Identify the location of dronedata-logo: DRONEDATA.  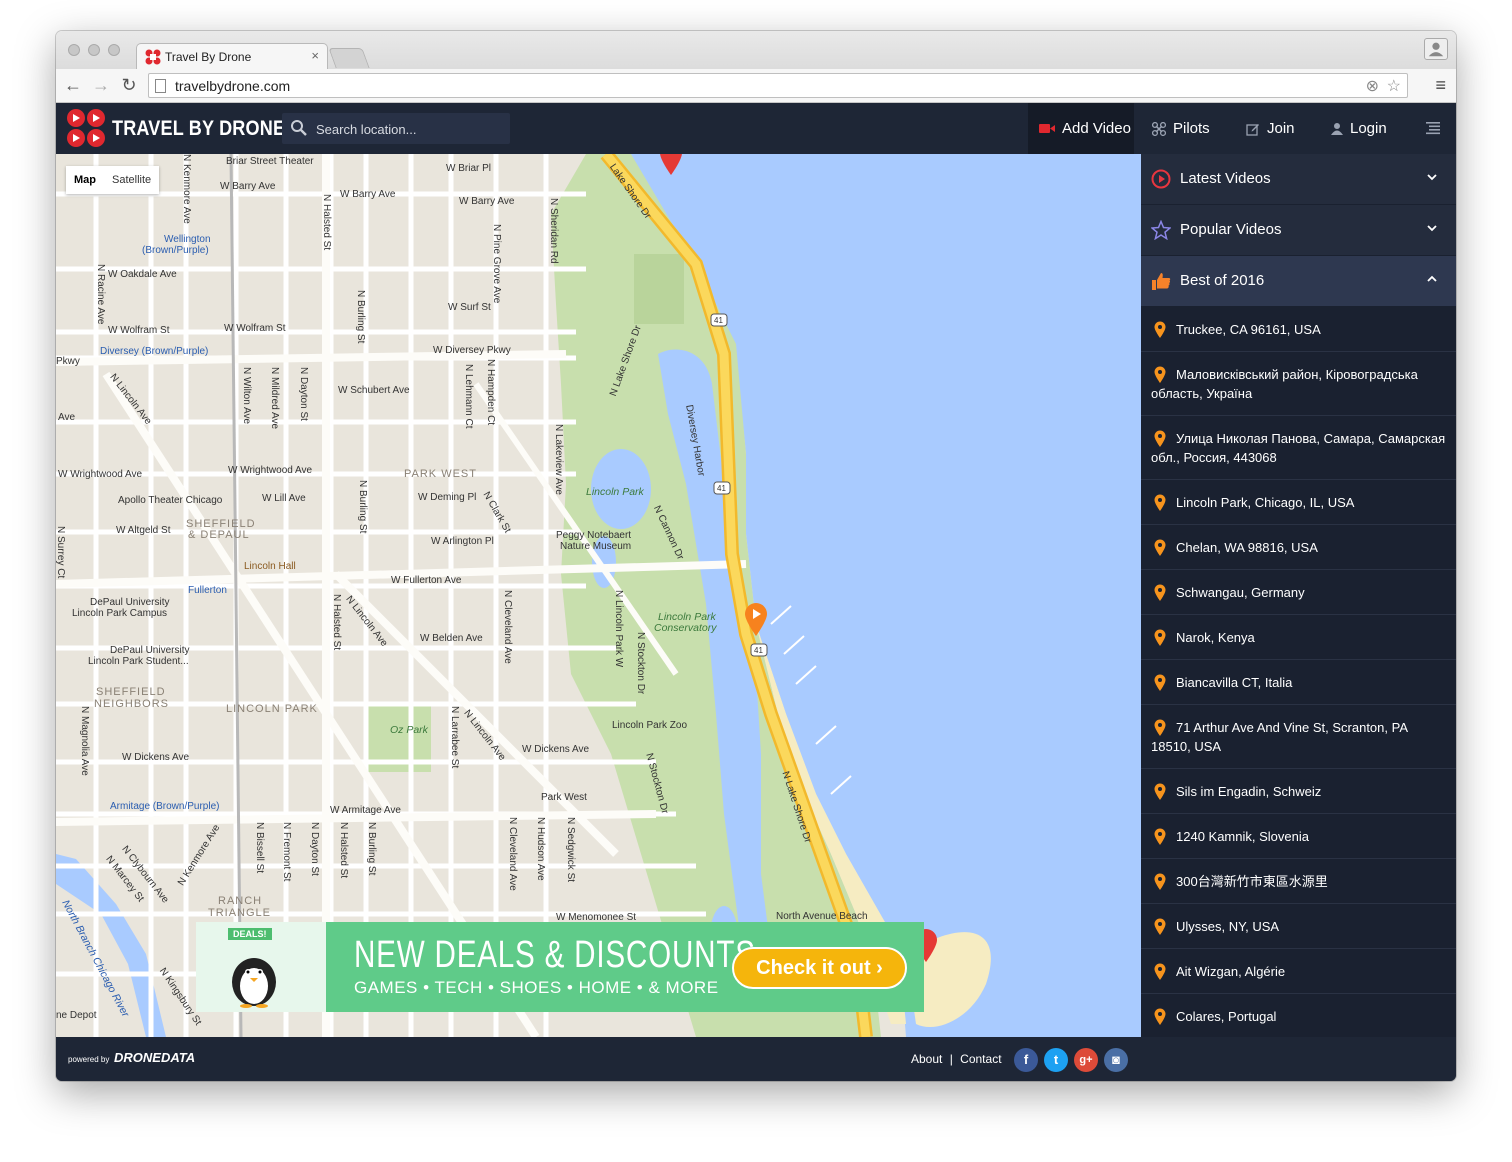
(154, 1057).